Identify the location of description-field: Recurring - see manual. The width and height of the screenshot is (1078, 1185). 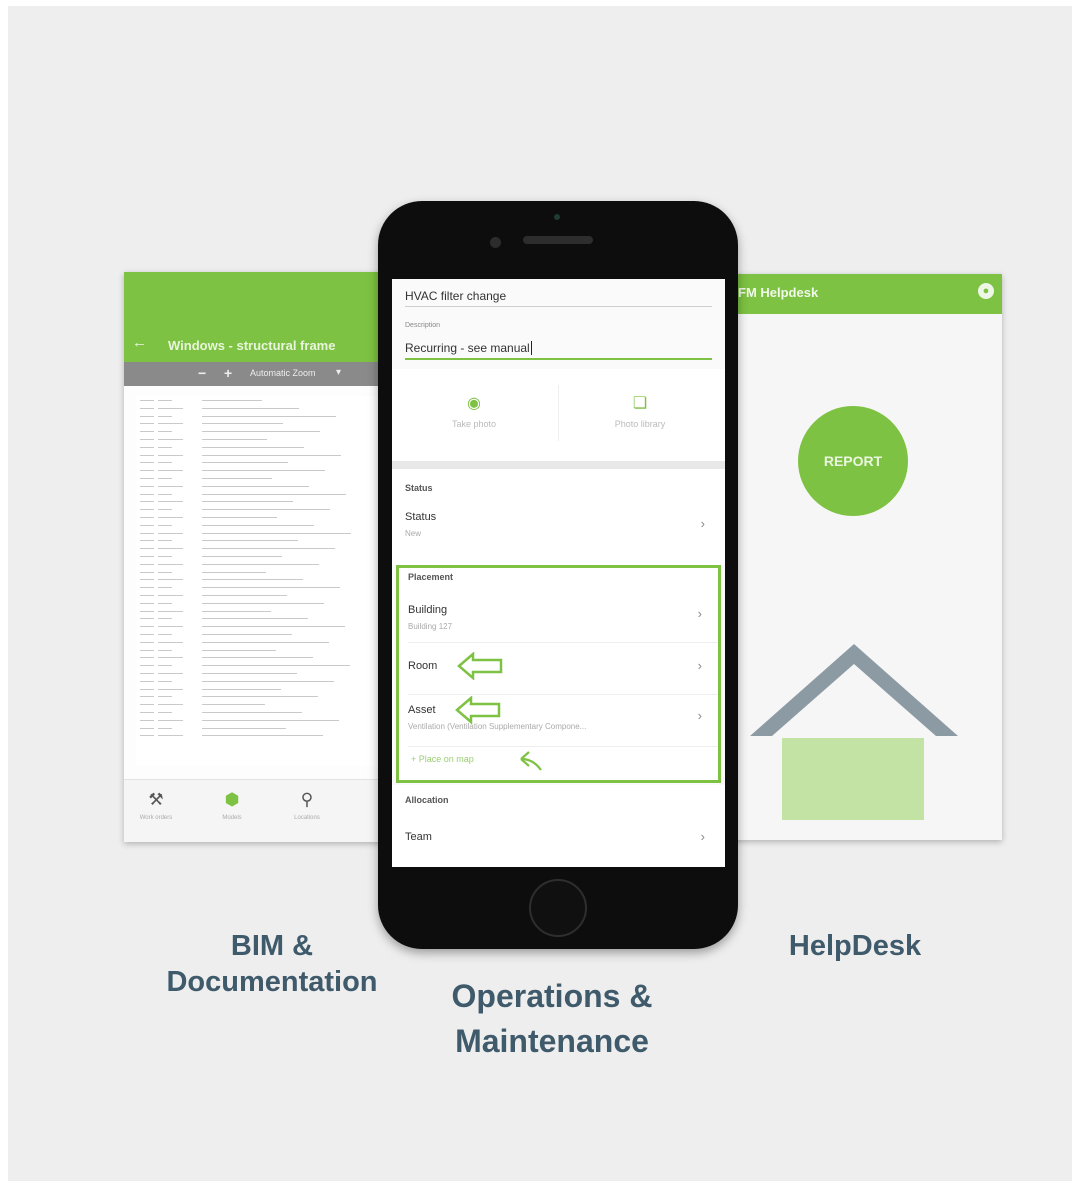
(558, 350).